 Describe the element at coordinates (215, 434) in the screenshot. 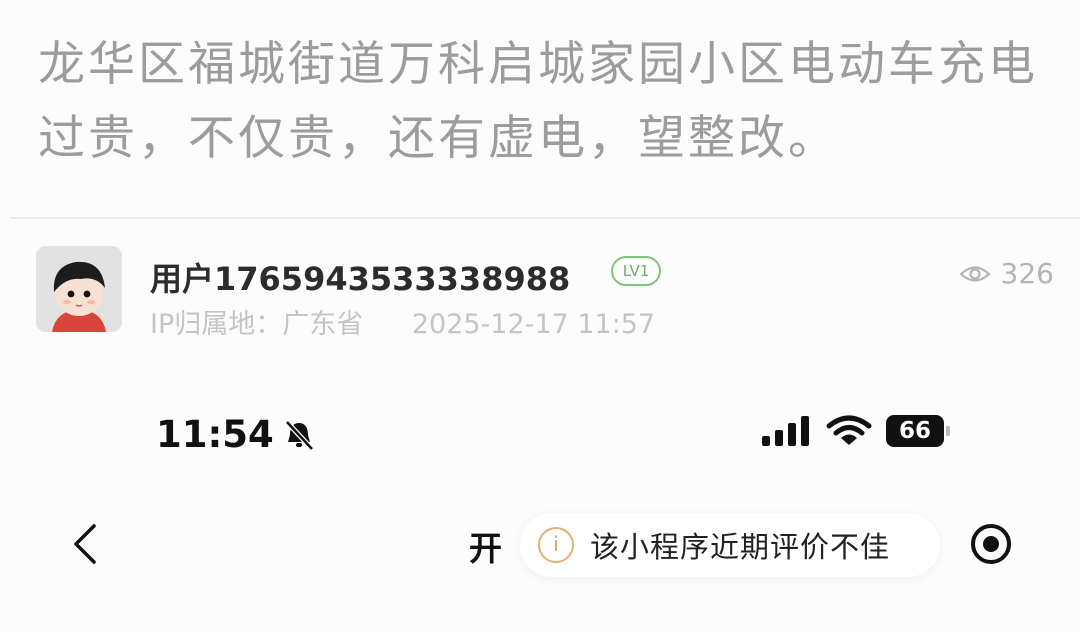

I see `status-time: 11:54` at that location.